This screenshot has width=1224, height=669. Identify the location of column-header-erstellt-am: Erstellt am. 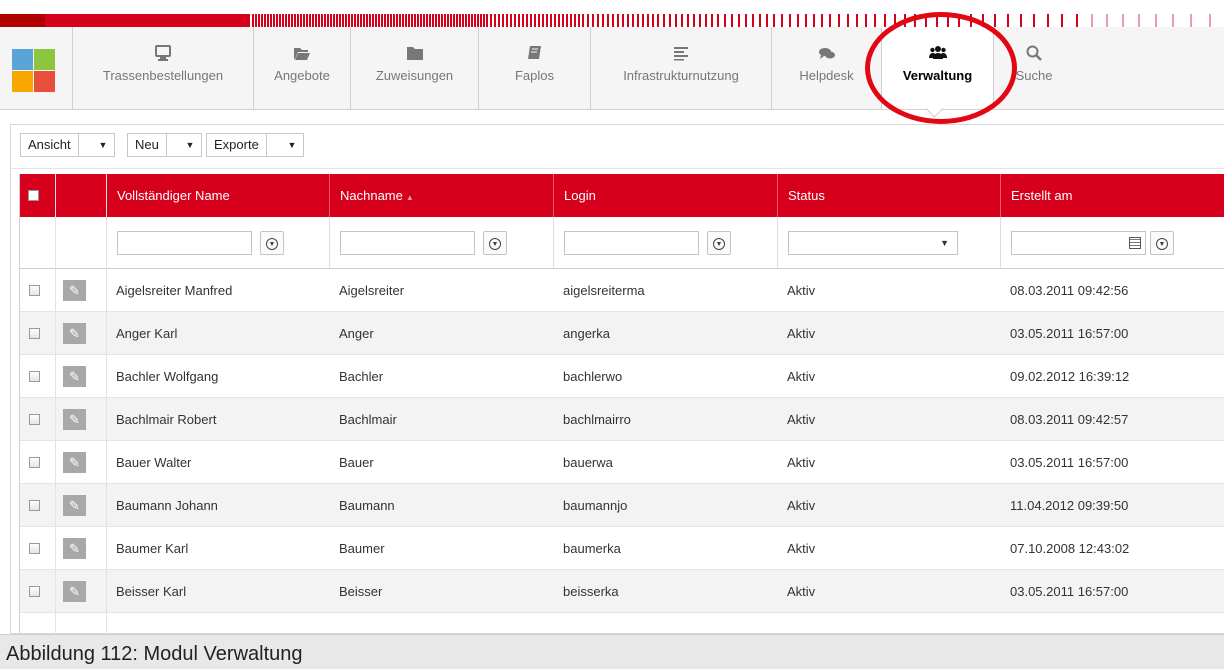
(1112, 195).